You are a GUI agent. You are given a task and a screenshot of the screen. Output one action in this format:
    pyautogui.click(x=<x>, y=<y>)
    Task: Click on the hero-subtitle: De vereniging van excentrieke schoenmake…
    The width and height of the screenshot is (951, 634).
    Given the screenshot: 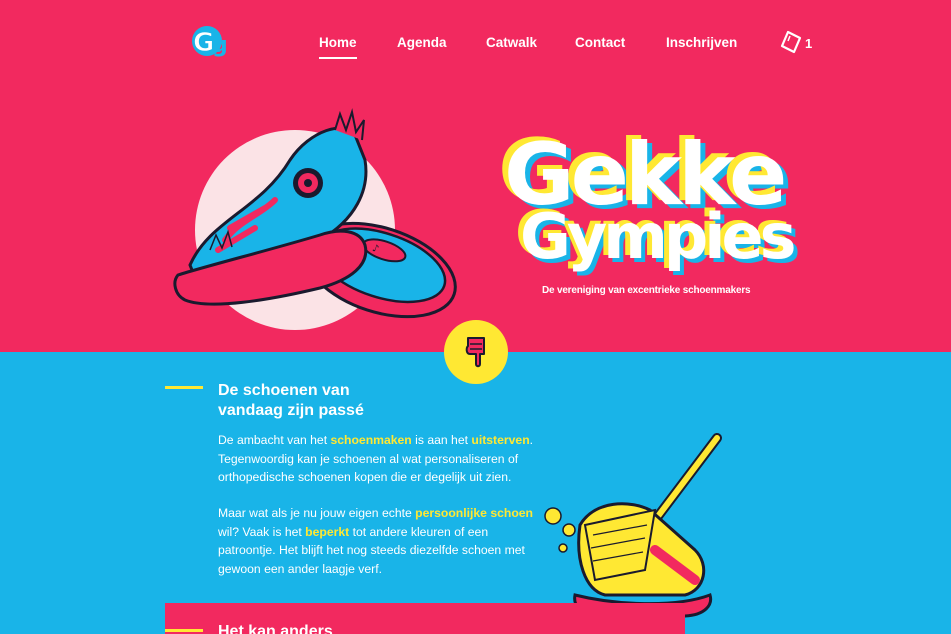 What is the action you would take?
    pyautogui.click(x=646, y=290)
    